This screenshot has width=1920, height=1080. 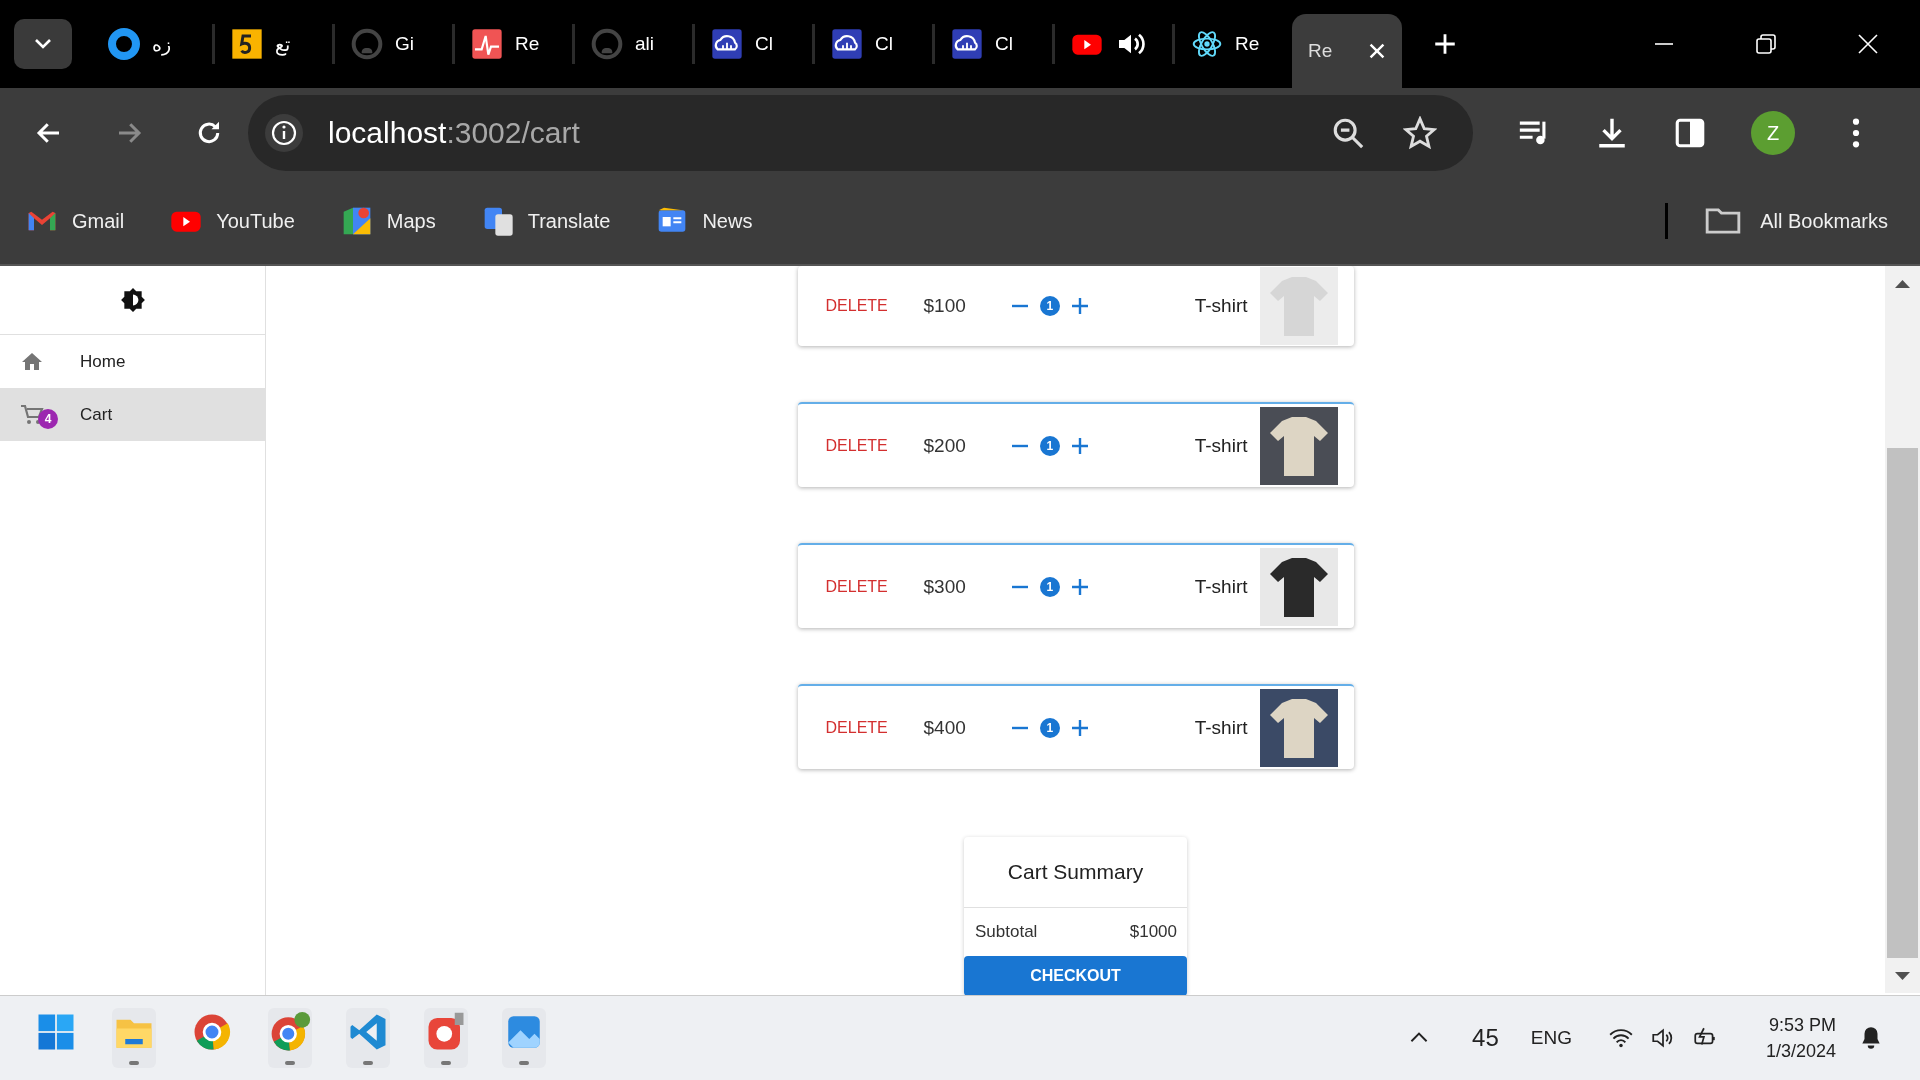 I want to click on browser-tab: Gi, so click(x=392, y=44).